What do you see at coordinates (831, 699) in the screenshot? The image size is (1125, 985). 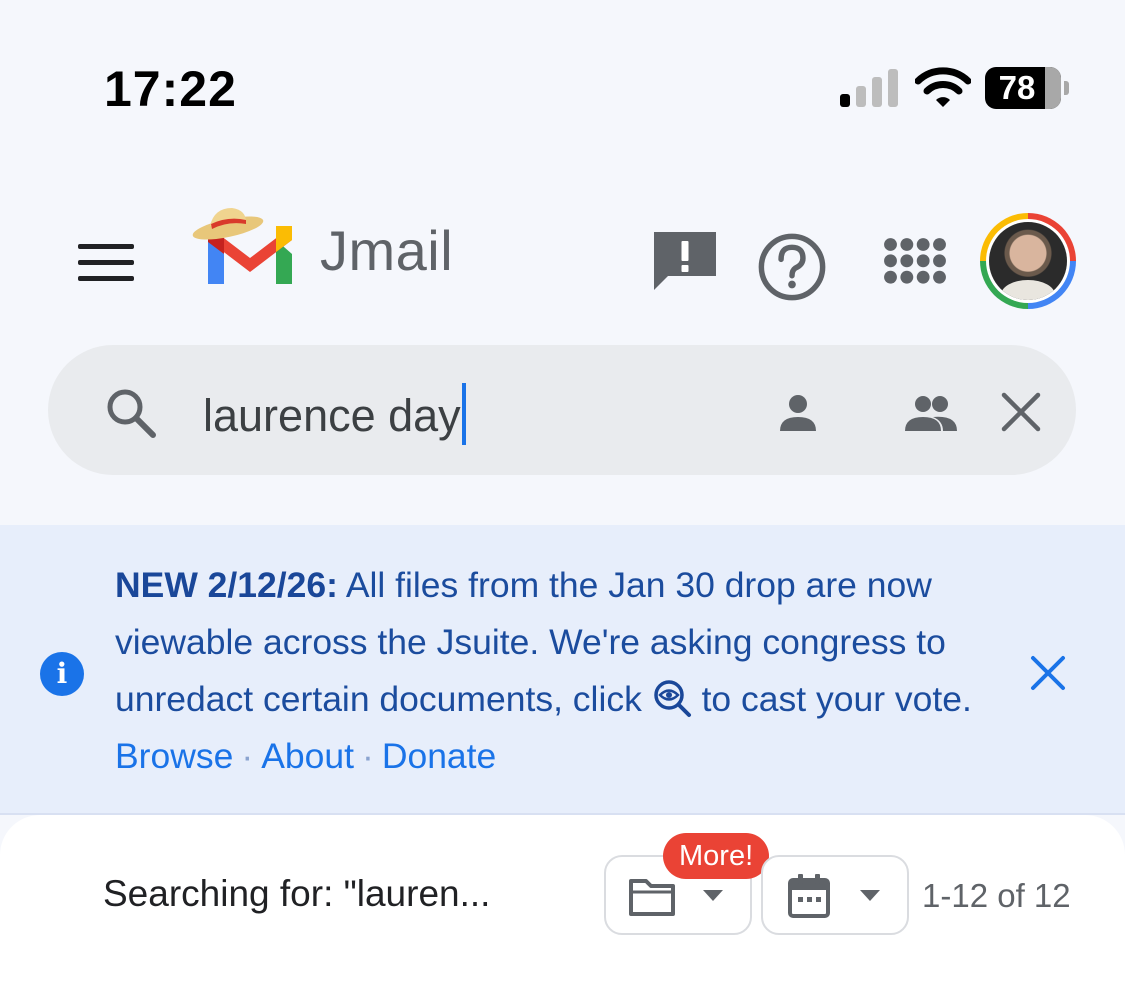 I see `banner-message-end: to cast your vote.` at bounding box center [831, 699].